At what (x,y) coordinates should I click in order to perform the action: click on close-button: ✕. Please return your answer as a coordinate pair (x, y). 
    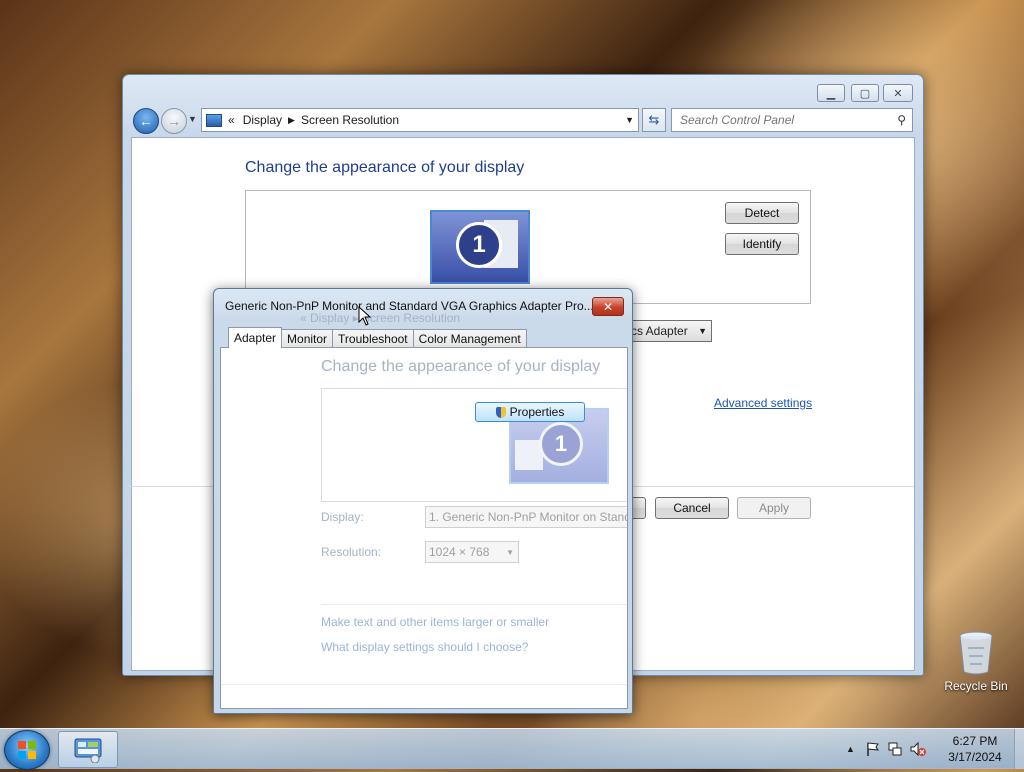
    Looking at the image, I should click on (898, 93).